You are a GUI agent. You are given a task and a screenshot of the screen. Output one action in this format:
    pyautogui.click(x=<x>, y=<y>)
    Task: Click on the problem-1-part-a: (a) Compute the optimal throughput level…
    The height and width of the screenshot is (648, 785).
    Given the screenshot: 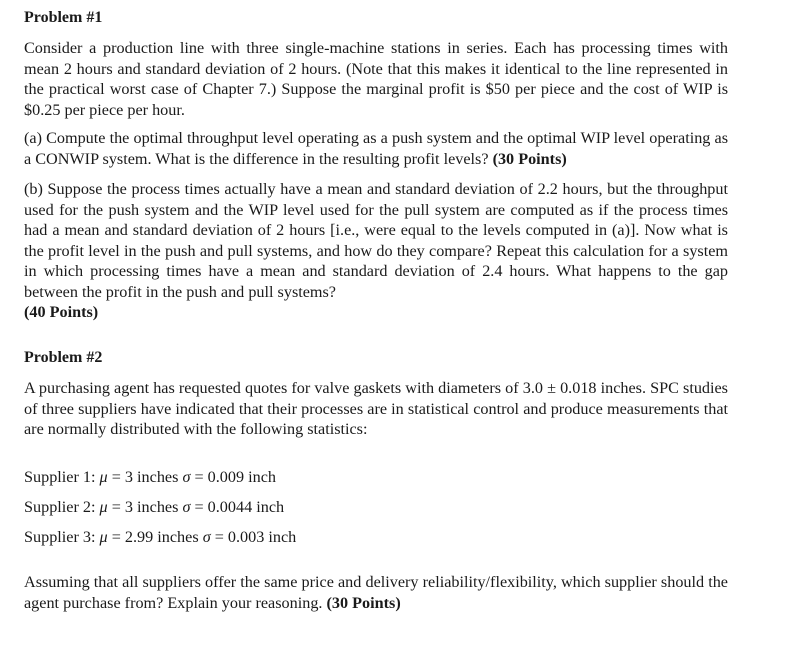 What is the action you would take?
    pyautogui.click(x=376, y=148)
    